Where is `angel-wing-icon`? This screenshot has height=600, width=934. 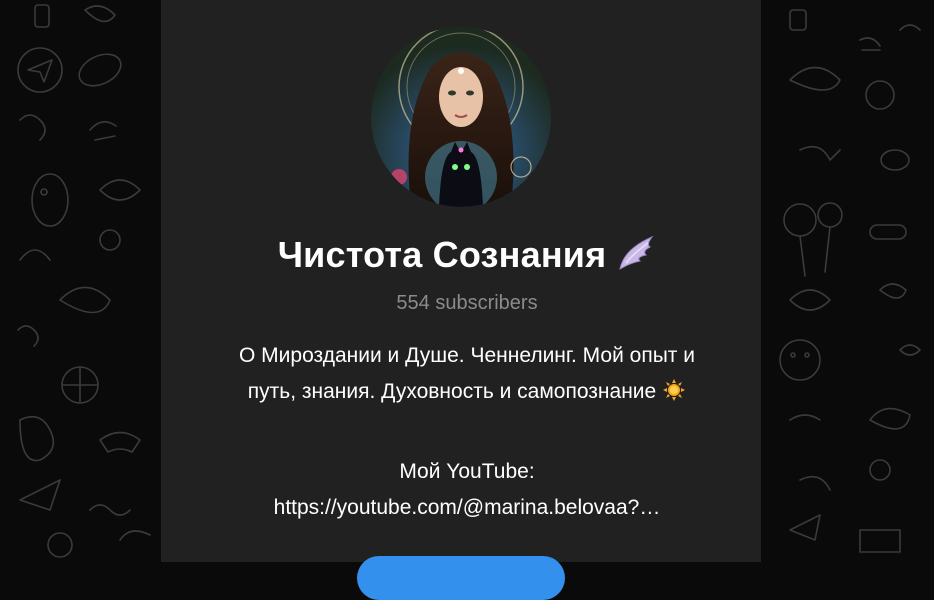 angel-wing-icon is located at coordinates (636, 257).